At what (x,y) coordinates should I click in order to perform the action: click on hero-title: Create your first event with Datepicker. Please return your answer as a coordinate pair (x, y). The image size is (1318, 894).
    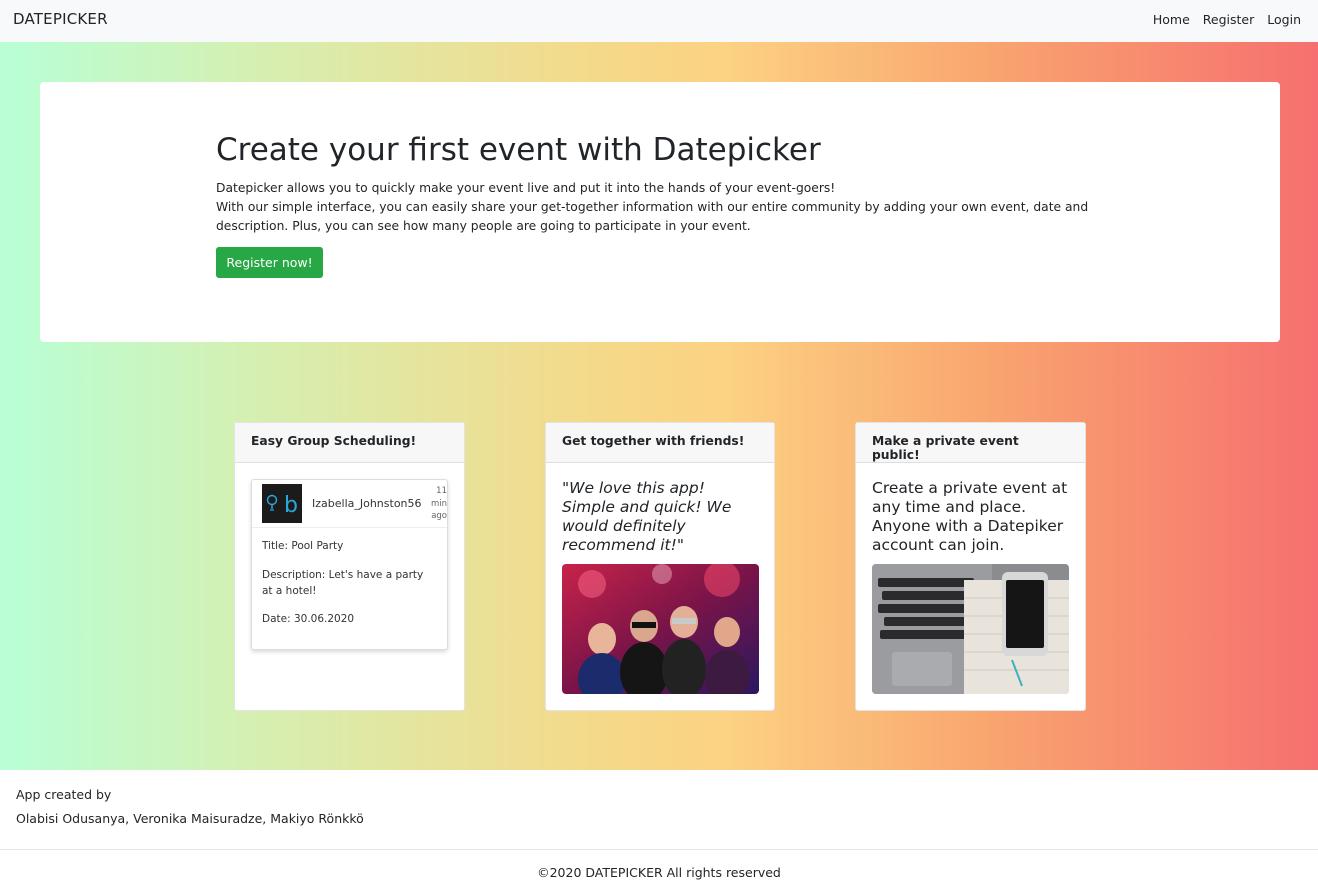
    Looking at the image, I should click on (518, 150).